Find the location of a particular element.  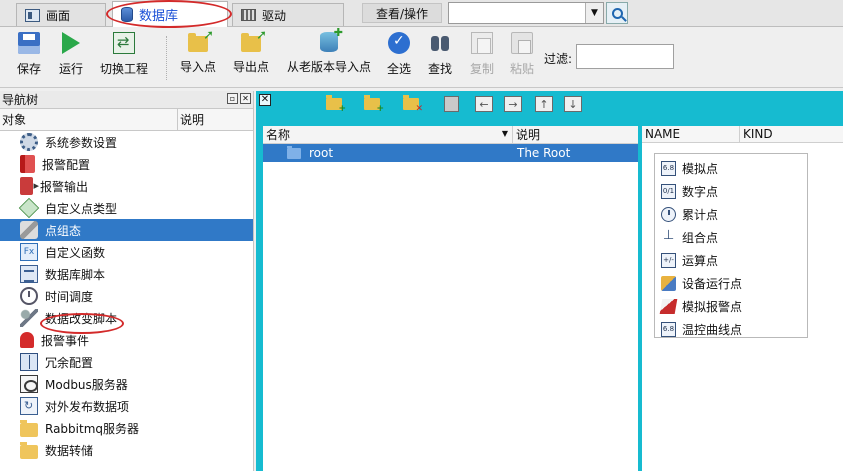

tab-database: 数据库 is located at coordinates (170, 14).